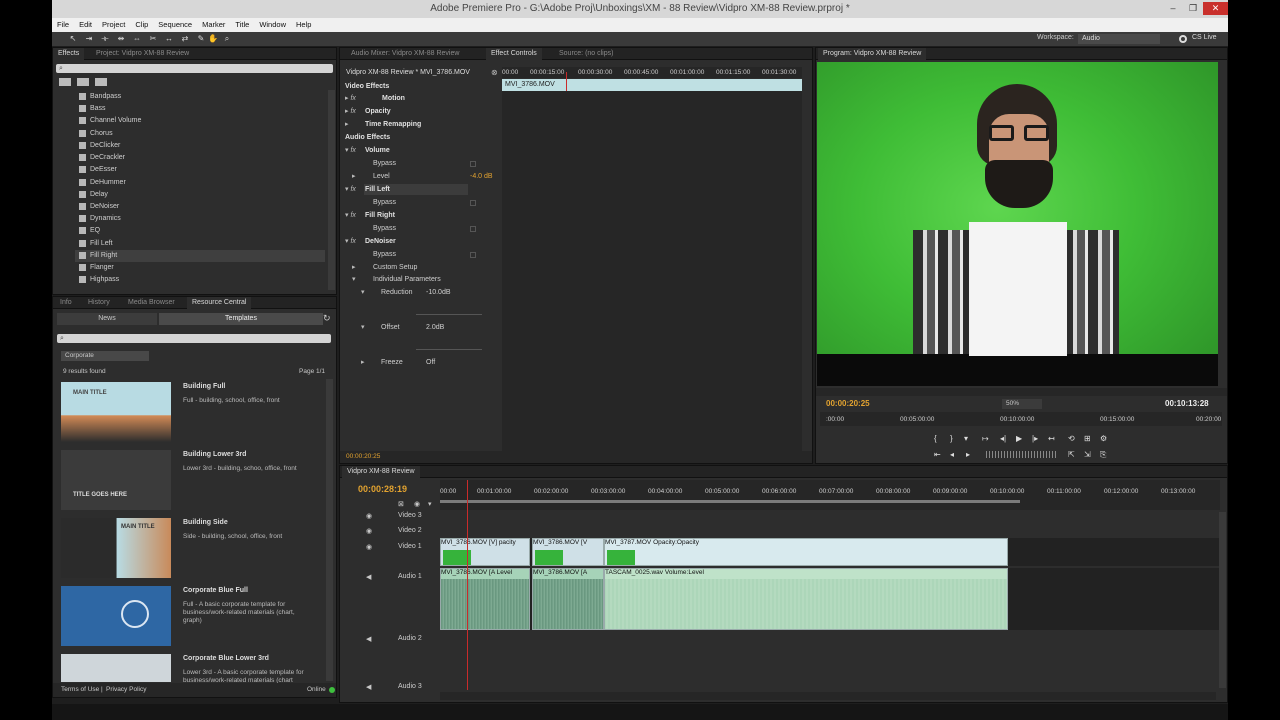  Describe the element at coordinates (85, 25) in the screenshot. I see `menu-edit: Edit` at that location.